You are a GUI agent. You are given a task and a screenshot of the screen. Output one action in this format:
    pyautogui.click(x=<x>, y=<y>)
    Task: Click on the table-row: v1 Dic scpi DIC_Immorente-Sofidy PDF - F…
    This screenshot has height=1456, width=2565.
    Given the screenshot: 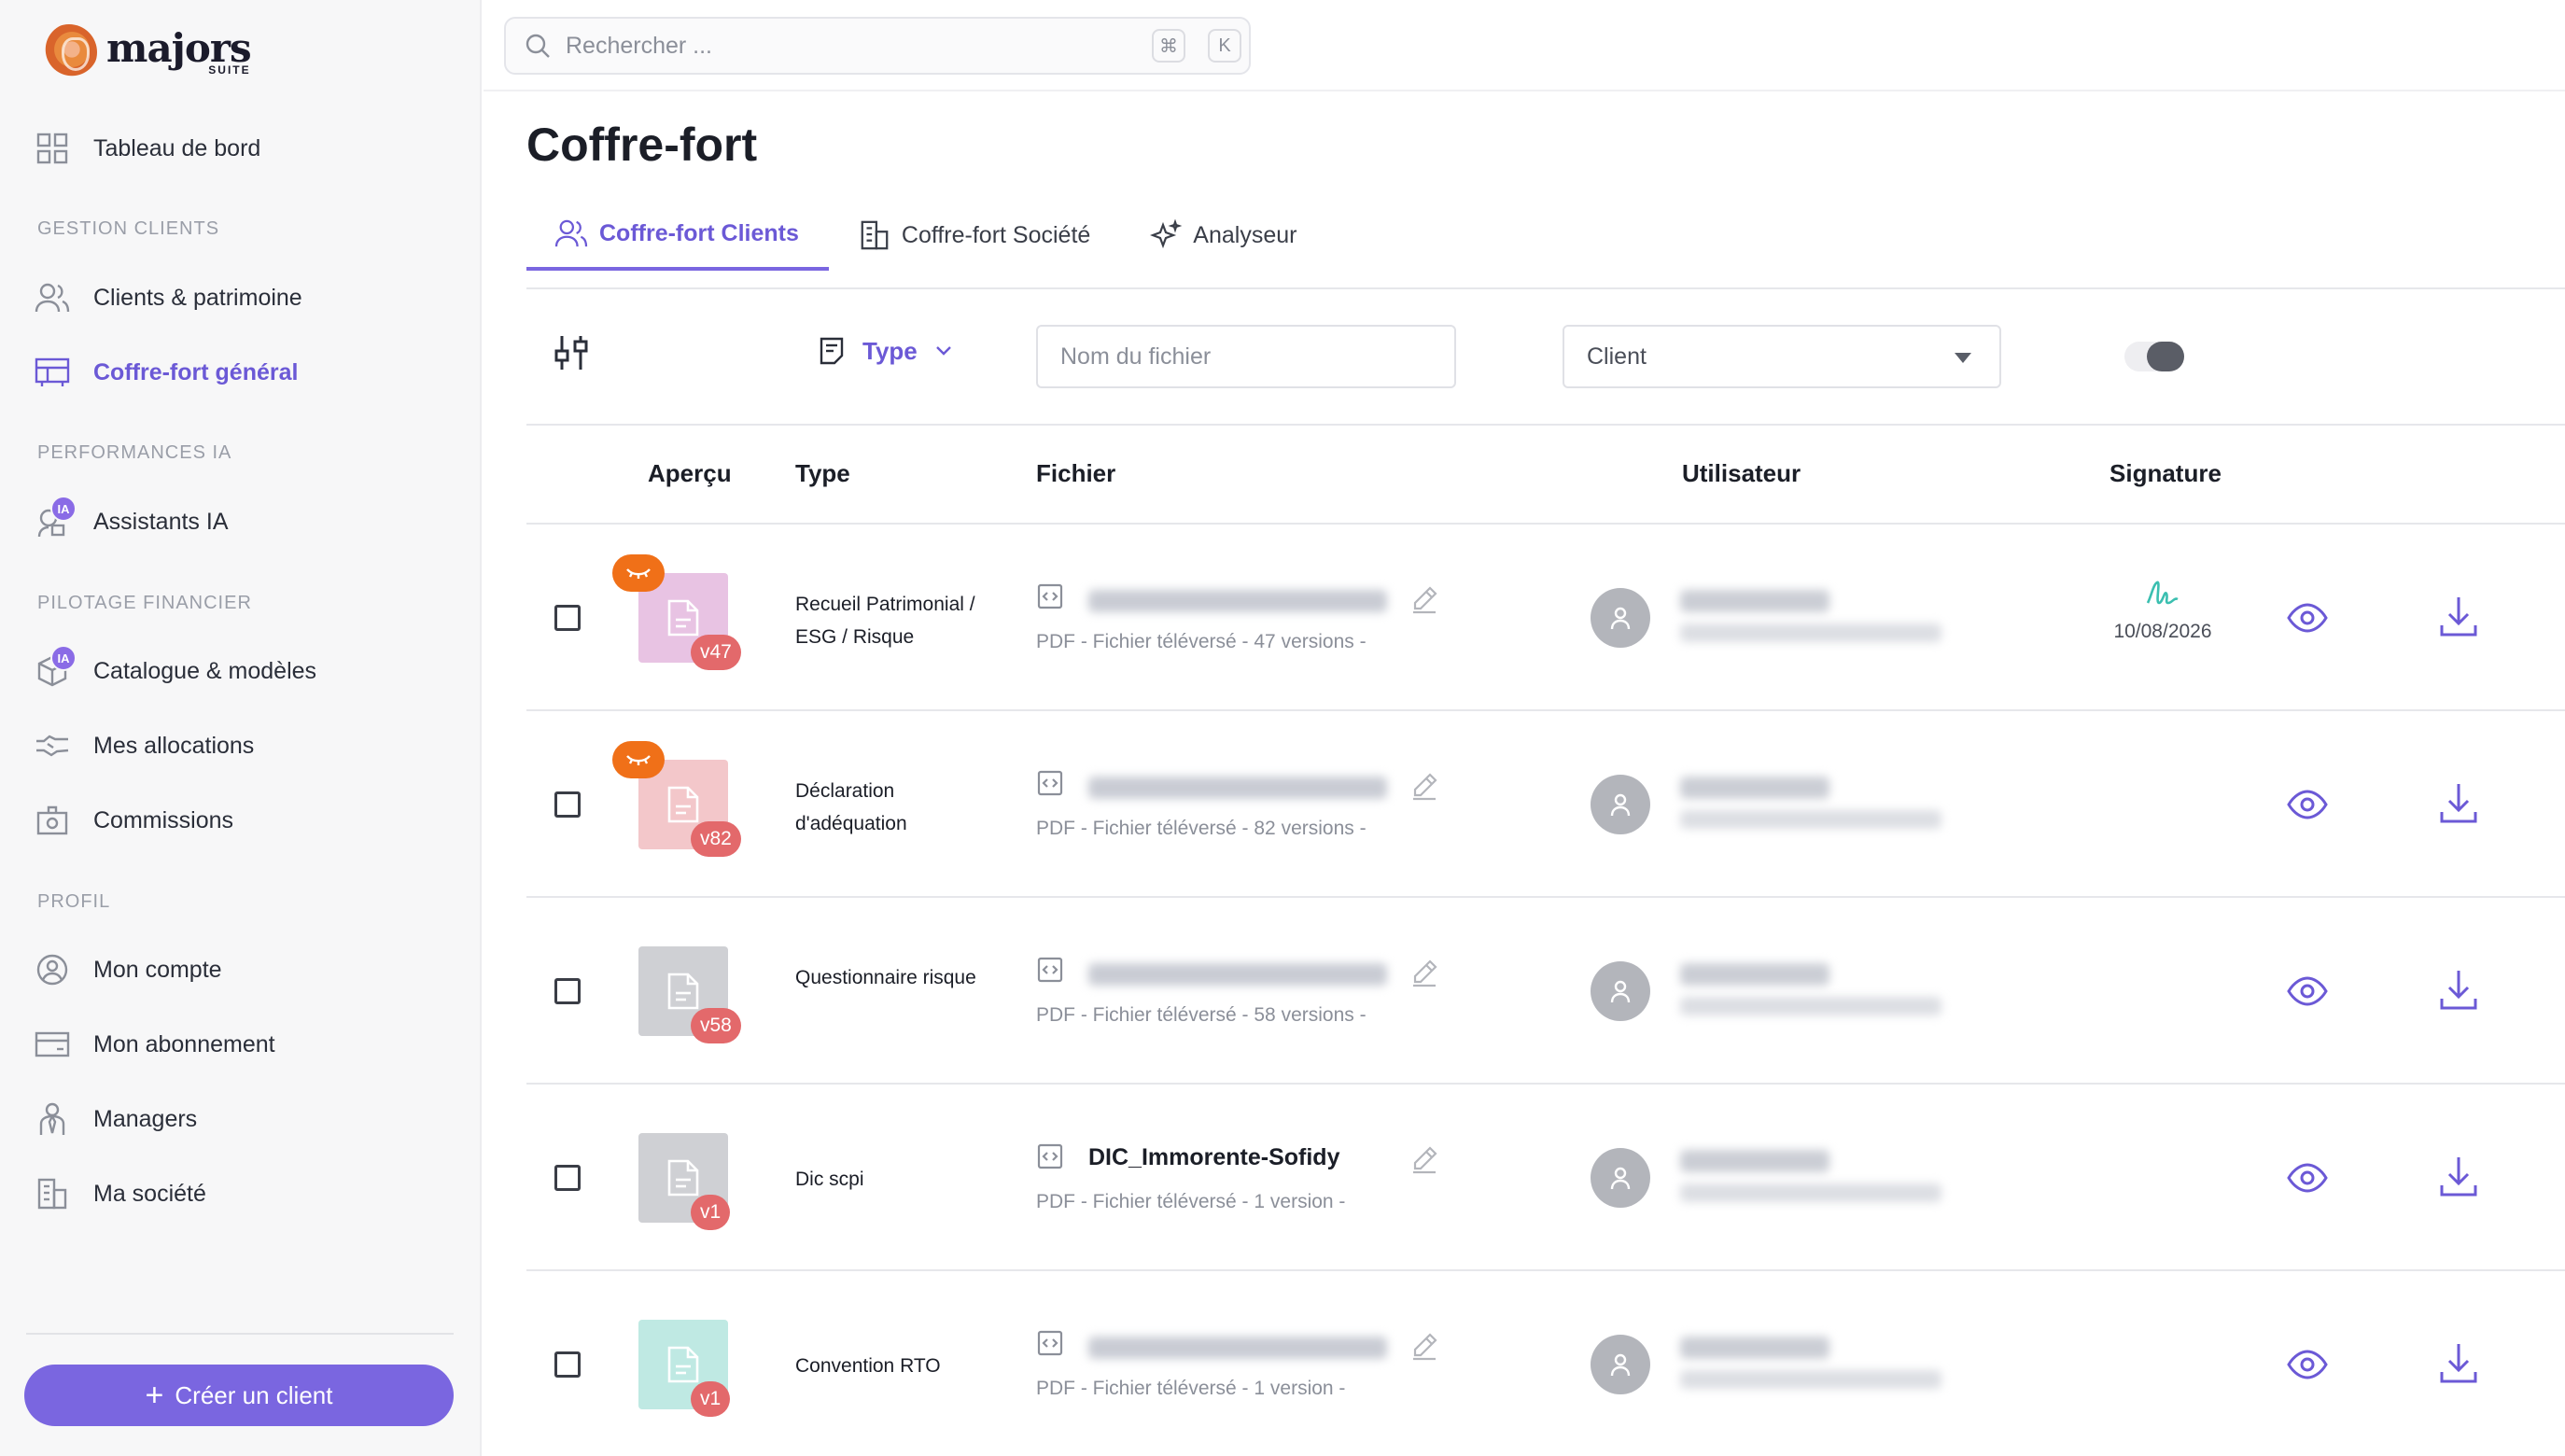 What is the action you would take?
    pyautogui.click(x=1545, y=1178)
    